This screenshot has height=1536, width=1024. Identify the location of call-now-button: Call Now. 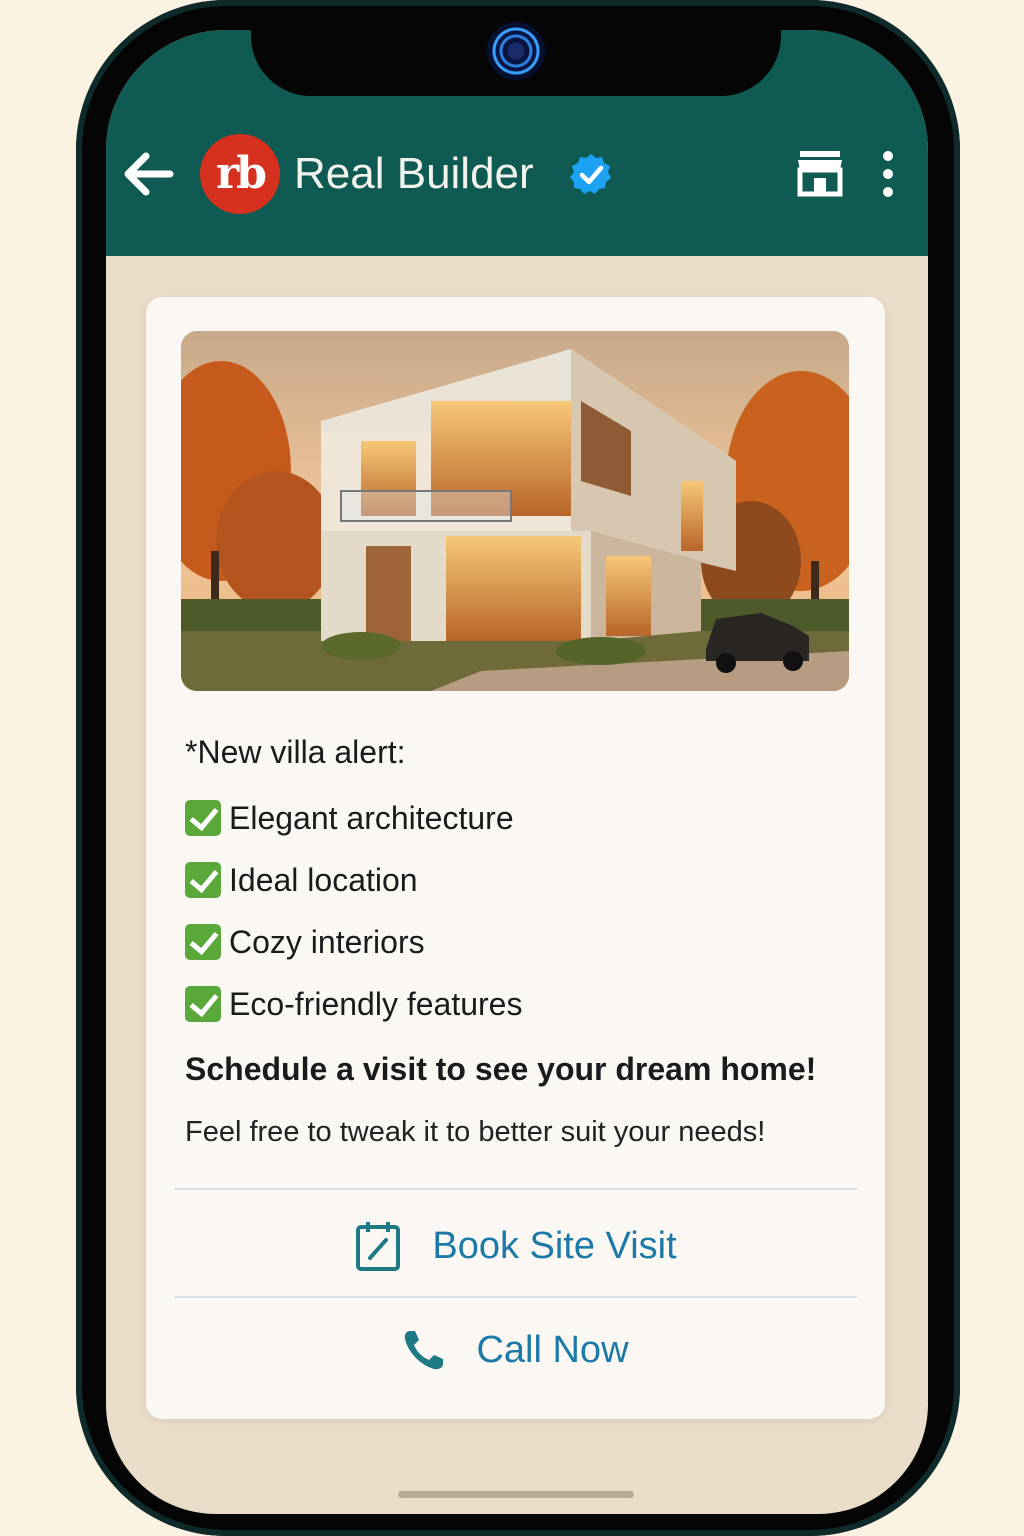
(515, 1350).